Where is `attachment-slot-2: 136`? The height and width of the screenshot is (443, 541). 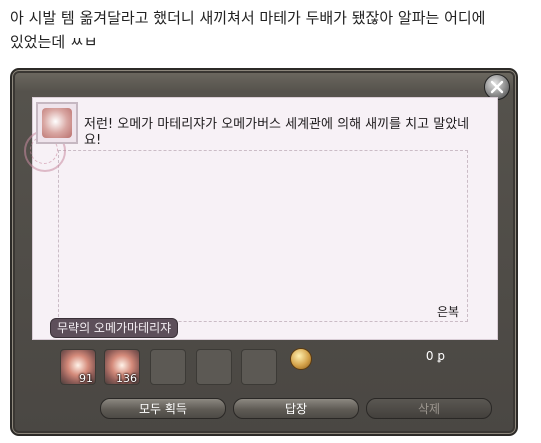 attachment-slot-2: 136 is located at coordinates (122, 367).